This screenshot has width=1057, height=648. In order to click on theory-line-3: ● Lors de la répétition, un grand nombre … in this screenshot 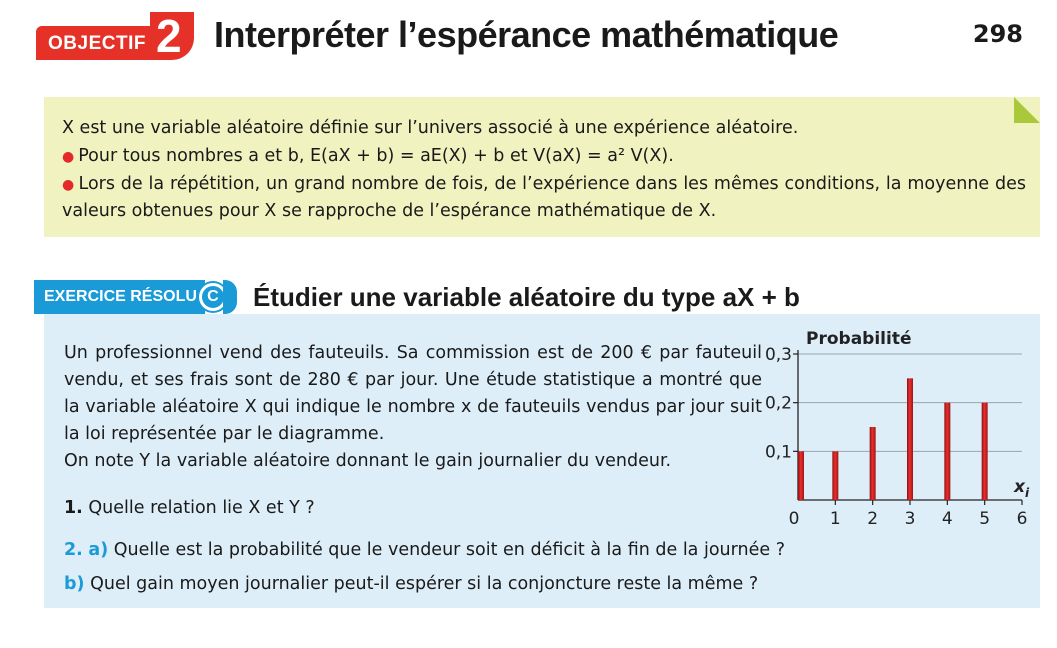, I will do `click(544, 197)`.